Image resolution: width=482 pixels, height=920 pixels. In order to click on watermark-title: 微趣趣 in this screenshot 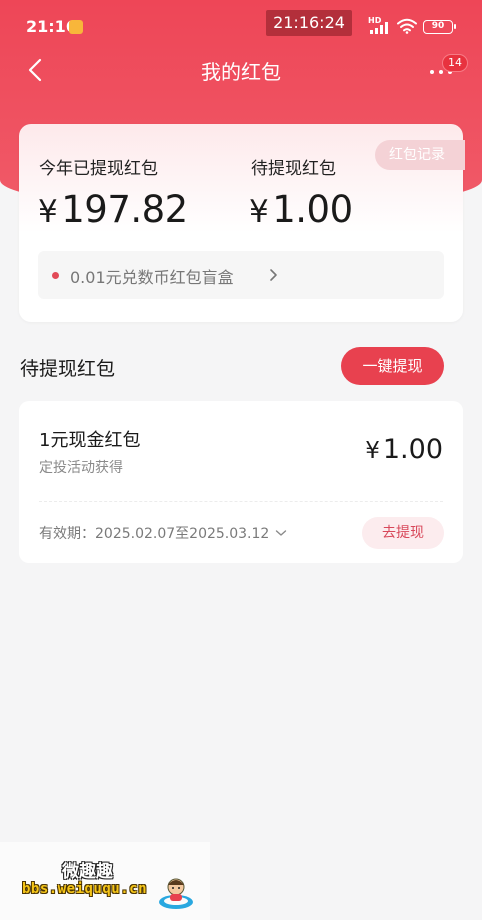, I will do `click(87, 872)`.